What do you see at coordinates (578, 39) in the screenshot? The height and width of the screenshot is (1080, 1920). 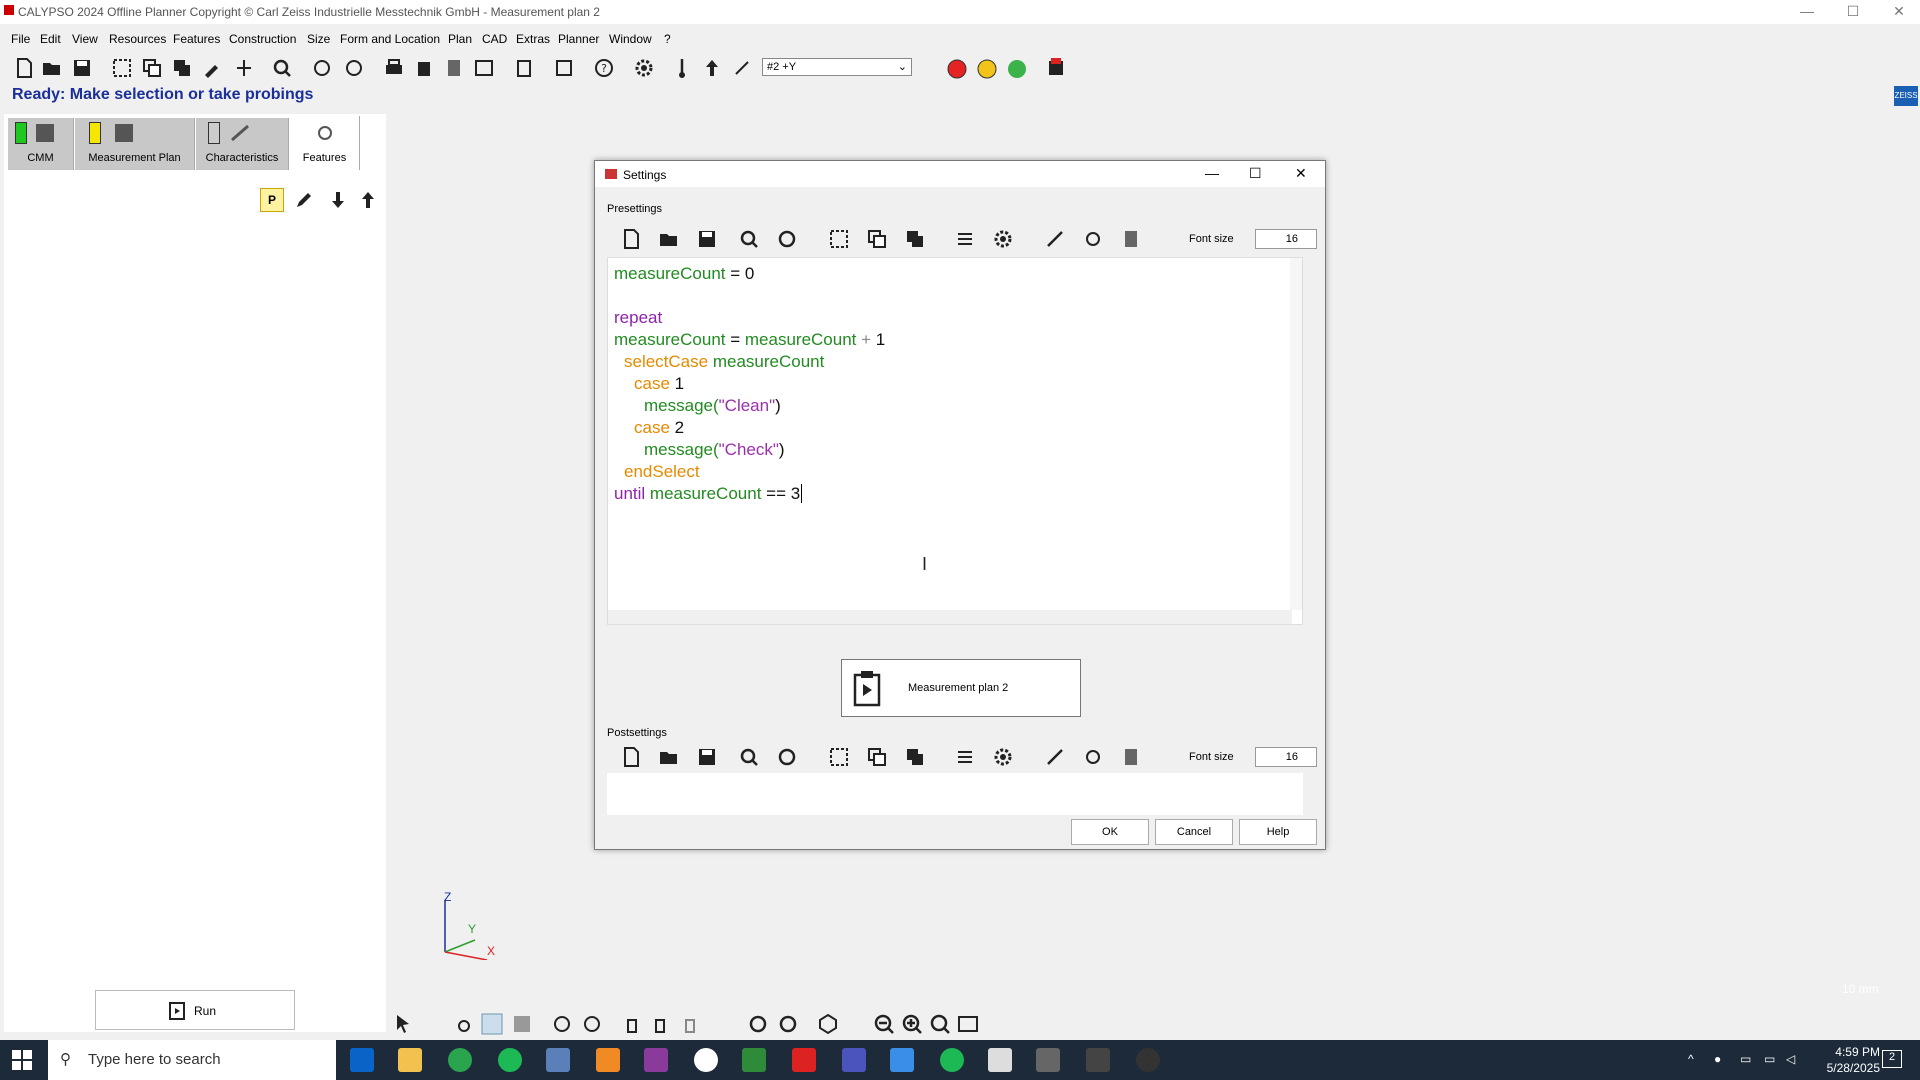 I see `menu-planner: Planner` at bounding box center [578, 39].